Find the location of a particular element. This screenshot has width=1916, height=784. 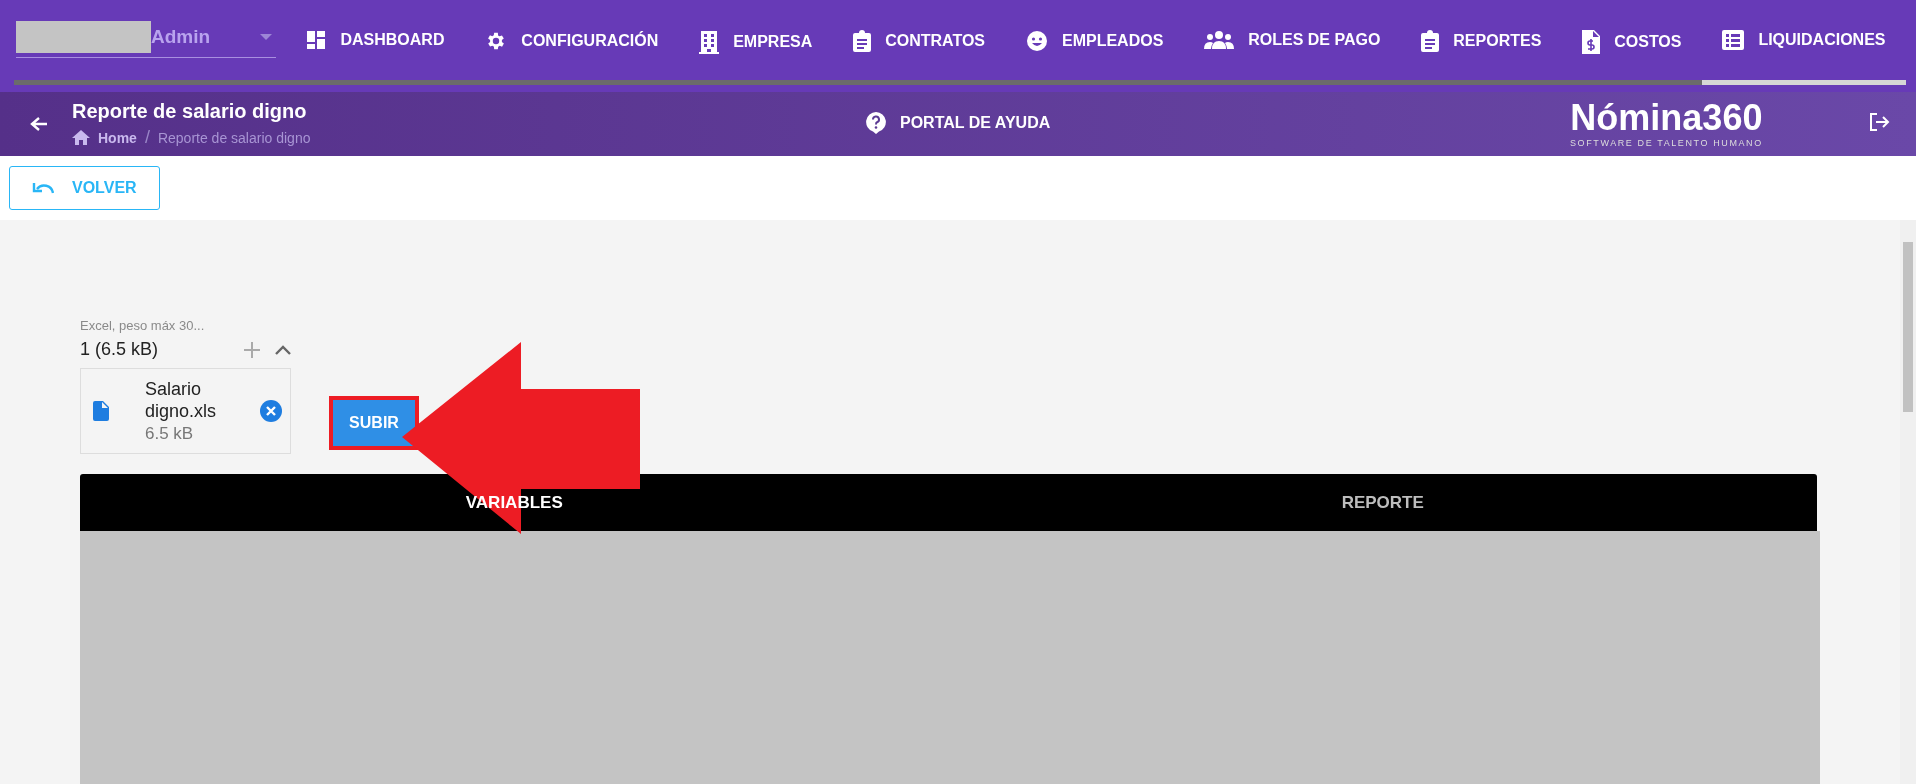

help-icon is located at coordinates (876, 123).